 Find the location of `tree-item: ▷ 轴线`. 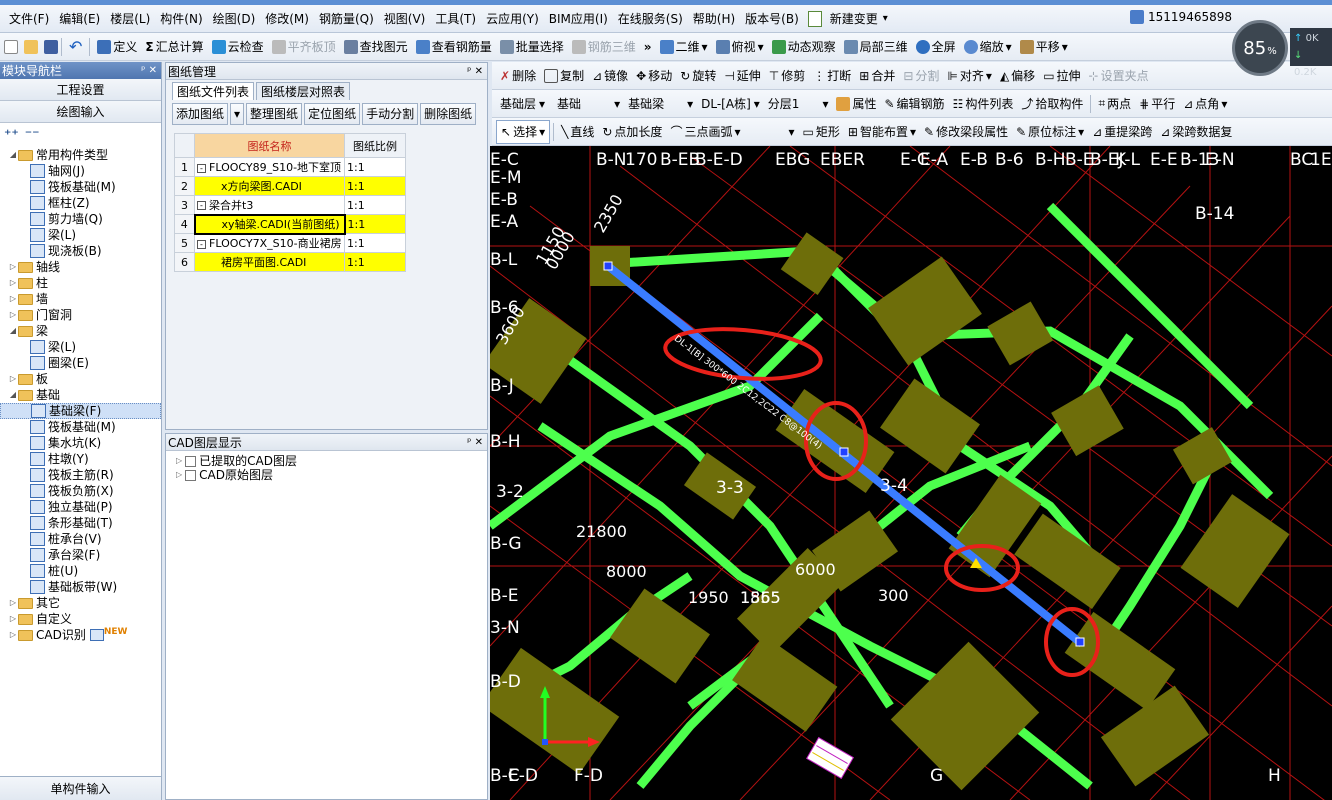

tree-item: ▷ 轴线 is located at coordinates (80, 267).